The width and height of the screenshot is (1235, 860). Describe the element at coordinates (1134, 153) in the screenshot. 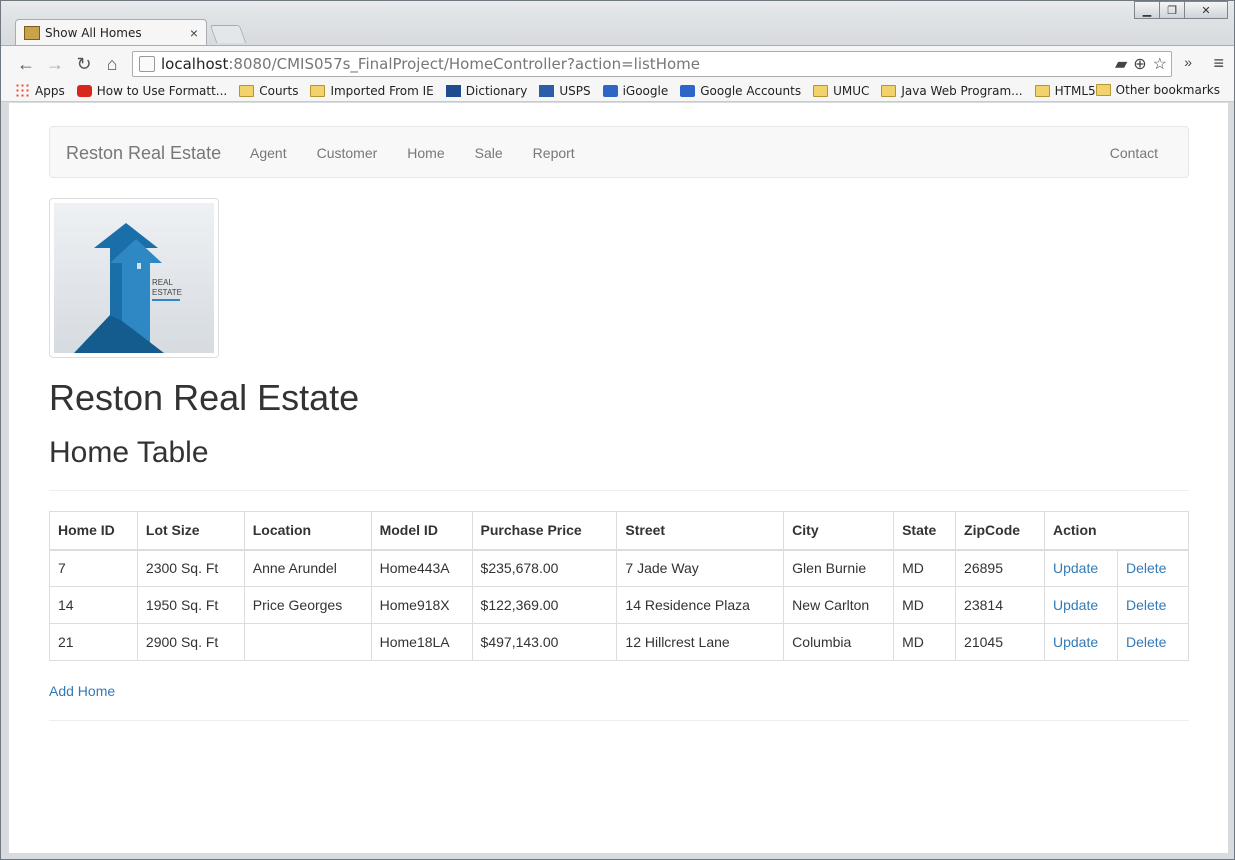

I see `nav-contact: Contact` at that location.